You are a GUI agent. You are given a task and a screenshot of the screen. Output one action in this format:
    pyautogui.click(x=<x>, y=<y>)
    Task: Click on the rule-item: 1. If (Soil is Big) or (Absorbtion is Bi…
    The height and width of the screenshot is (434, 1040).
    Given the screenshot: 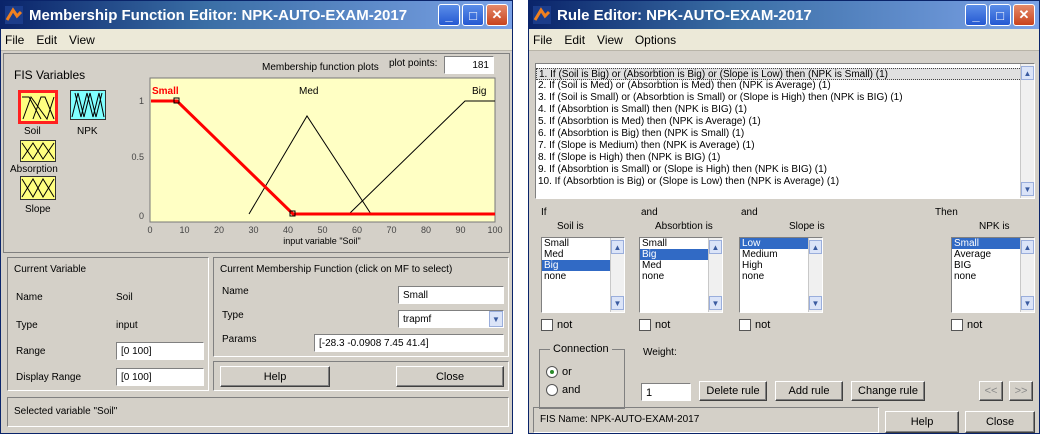 What is the action you would take?
    pyautogui.click(x=785, y=74)
    